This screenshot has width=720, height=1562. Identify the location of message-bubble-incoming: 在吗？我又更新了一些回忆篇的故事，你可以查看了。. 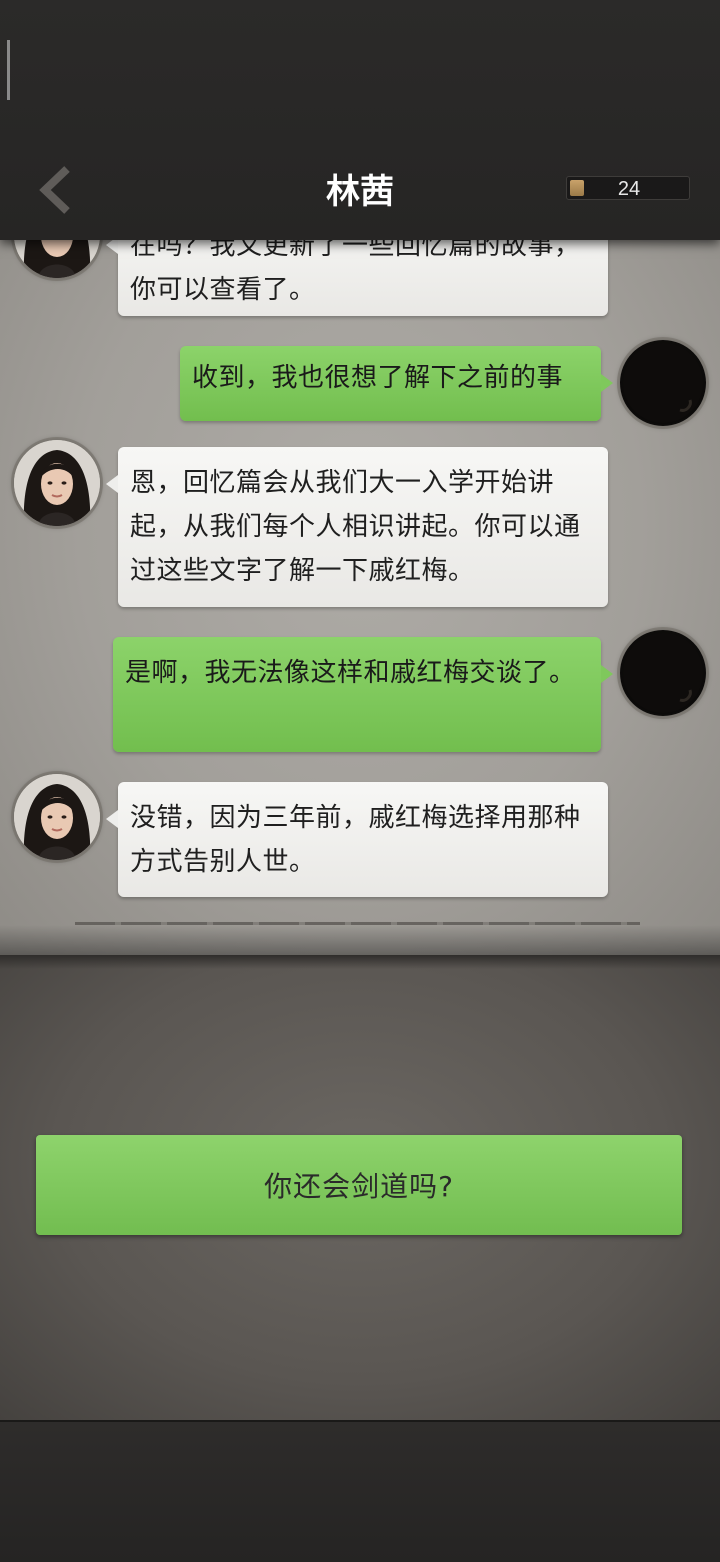
(357, 278).